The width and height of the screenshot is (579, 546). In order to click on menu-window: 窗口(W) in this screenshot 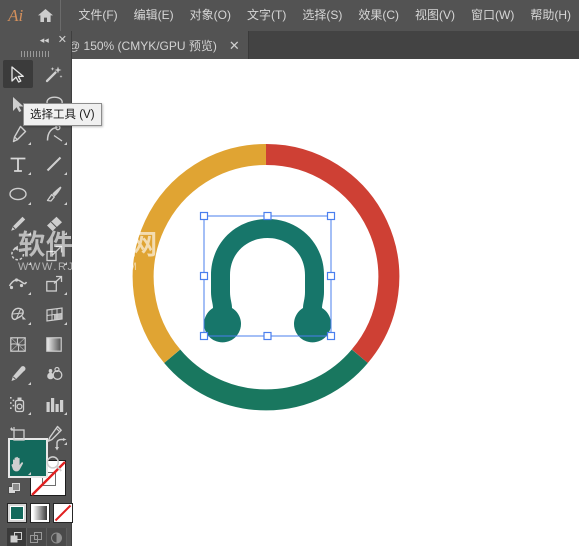, I will do `click(492, 15)`.